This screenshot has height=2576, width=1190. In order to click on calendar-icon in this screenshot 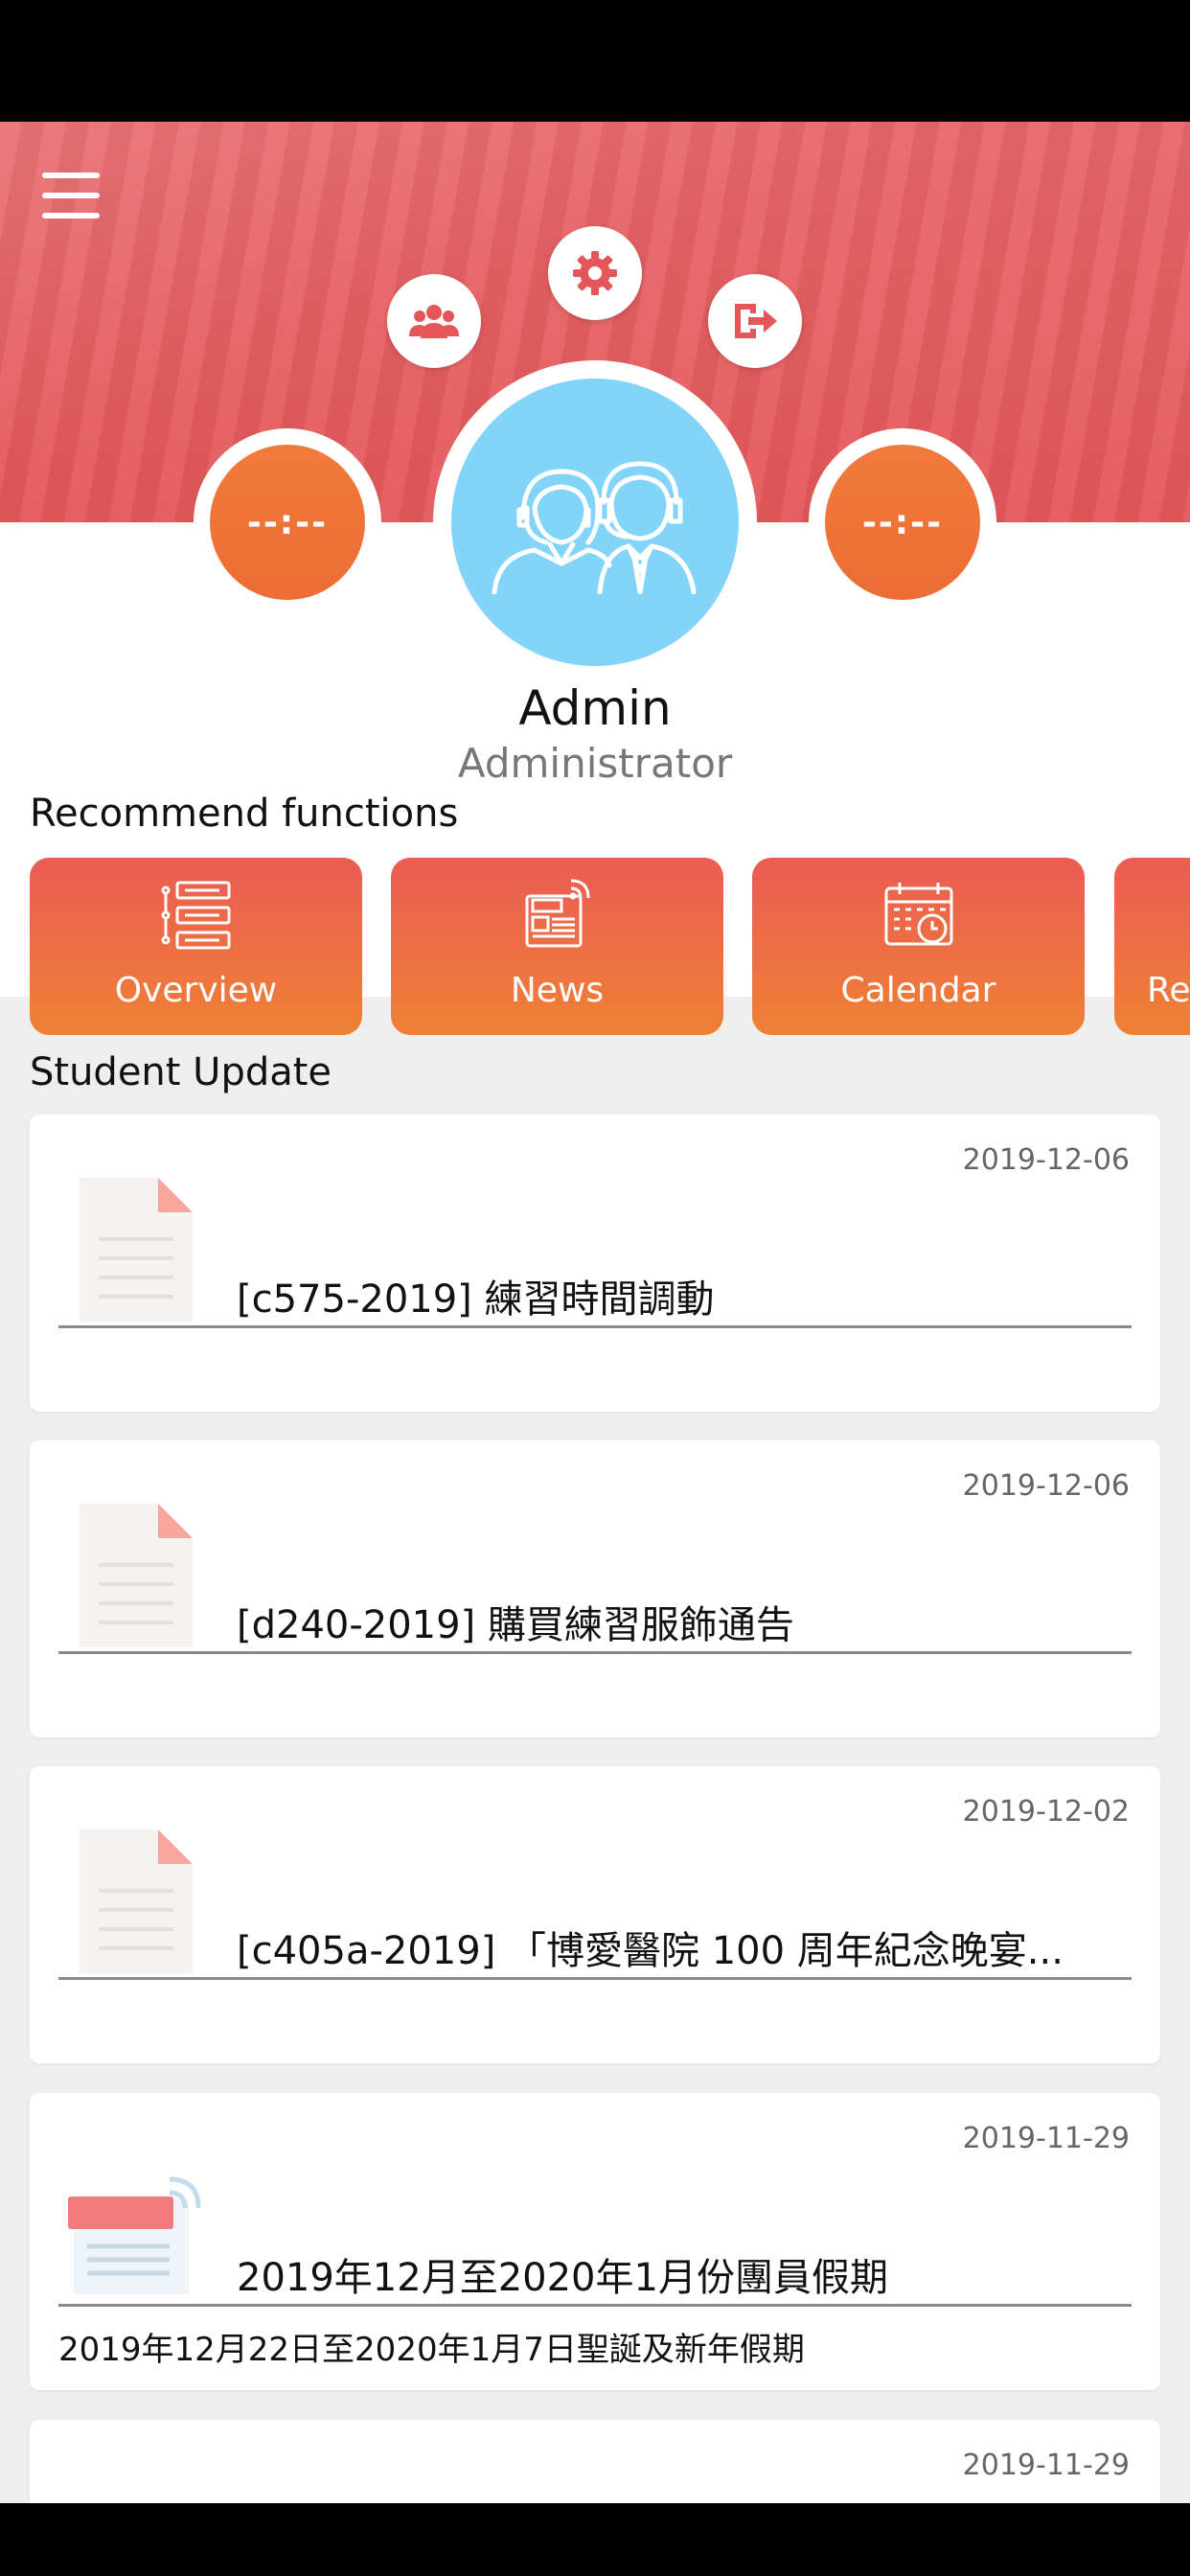, I will do `click(918, 914)`.